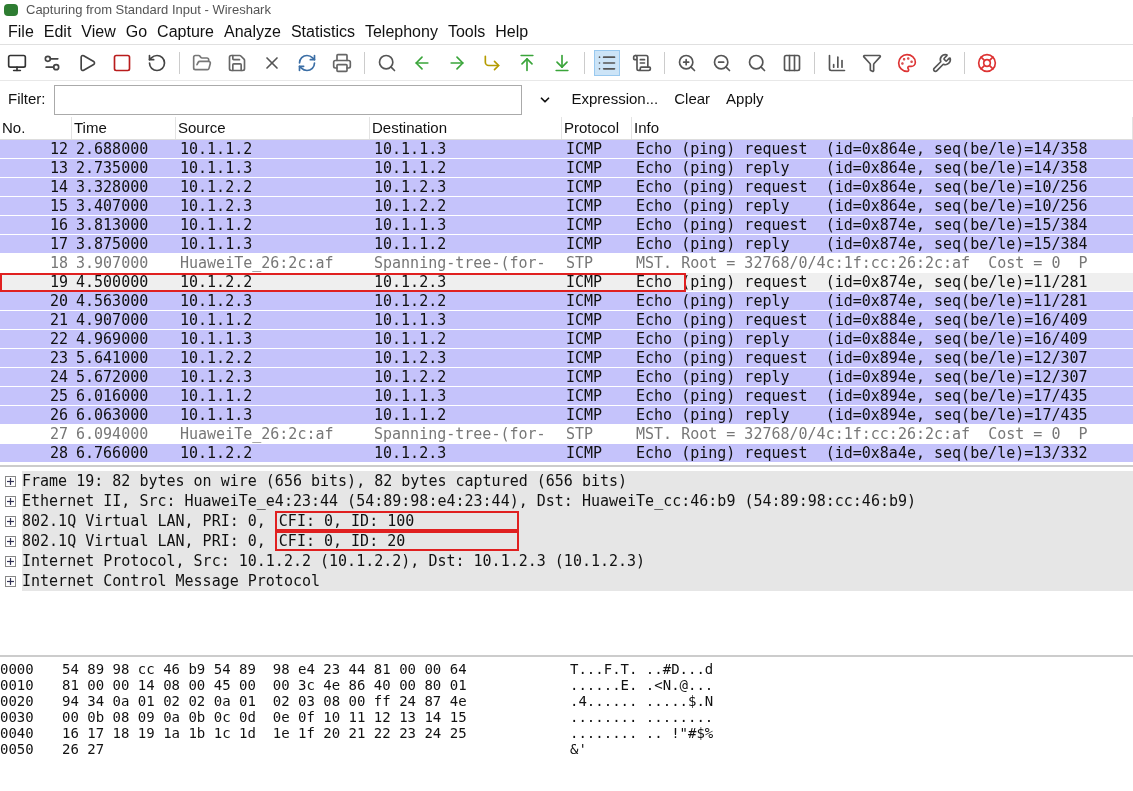  Describe the element at coordinates (112, 453) in the screenshot. I see `table-cell-text: 6.766000` at that location.